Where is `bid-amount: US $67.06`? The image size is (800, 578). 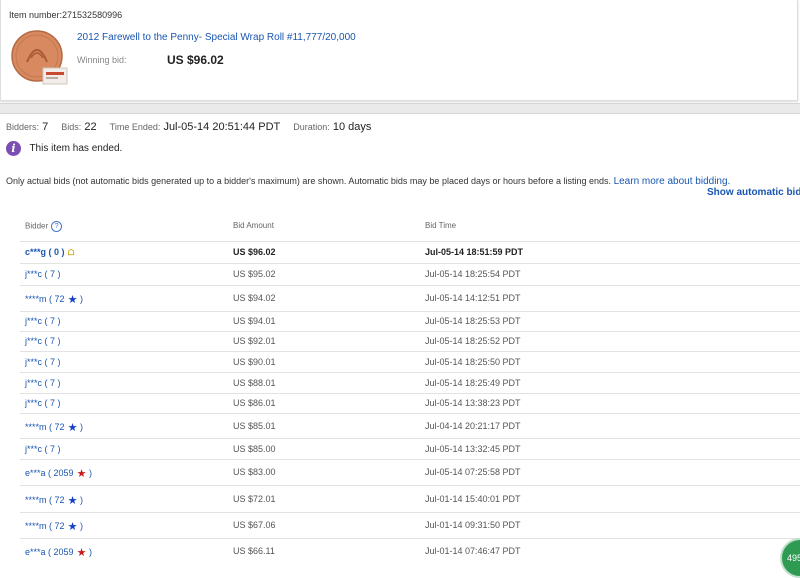 bid-amount: US $67.06 is located at coordinates (254, 525).